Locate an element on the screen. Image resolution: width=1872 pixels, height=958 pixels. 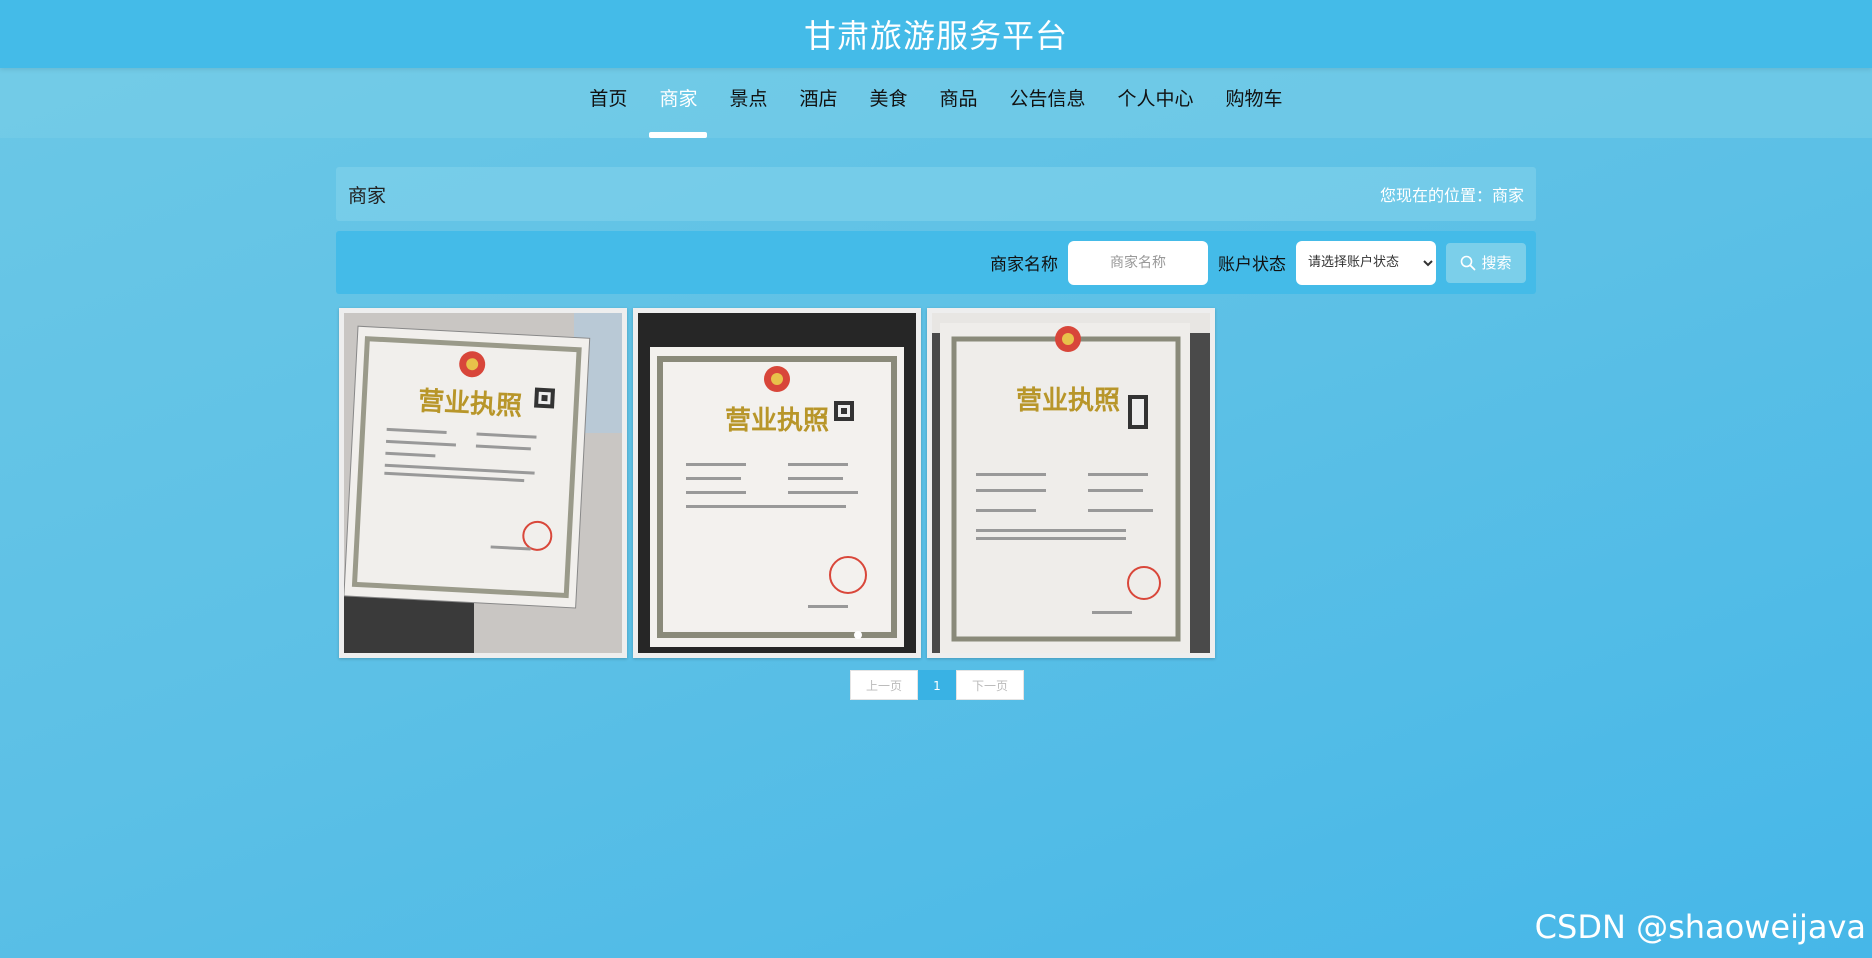
breadcrumb-location-value: 商家 is located at coordinates (1508, 195).